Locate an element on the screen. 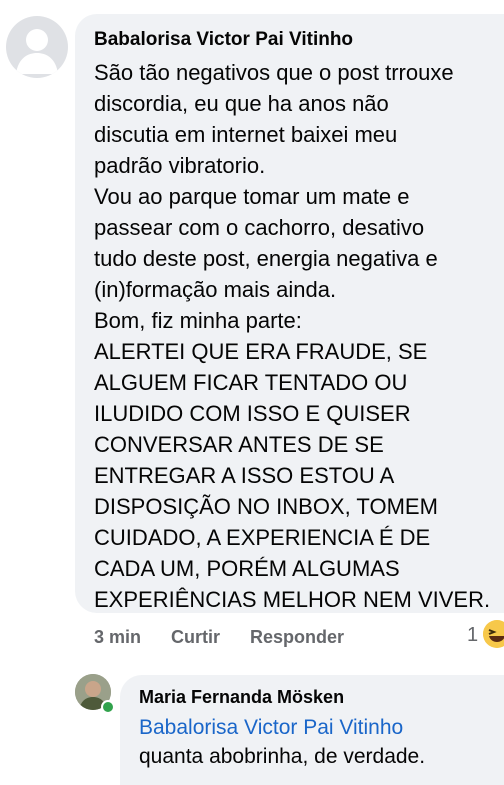 The image size is (504, 785). comment-actions: 3 min Curtir Responder is located at coordinates (234, 637).